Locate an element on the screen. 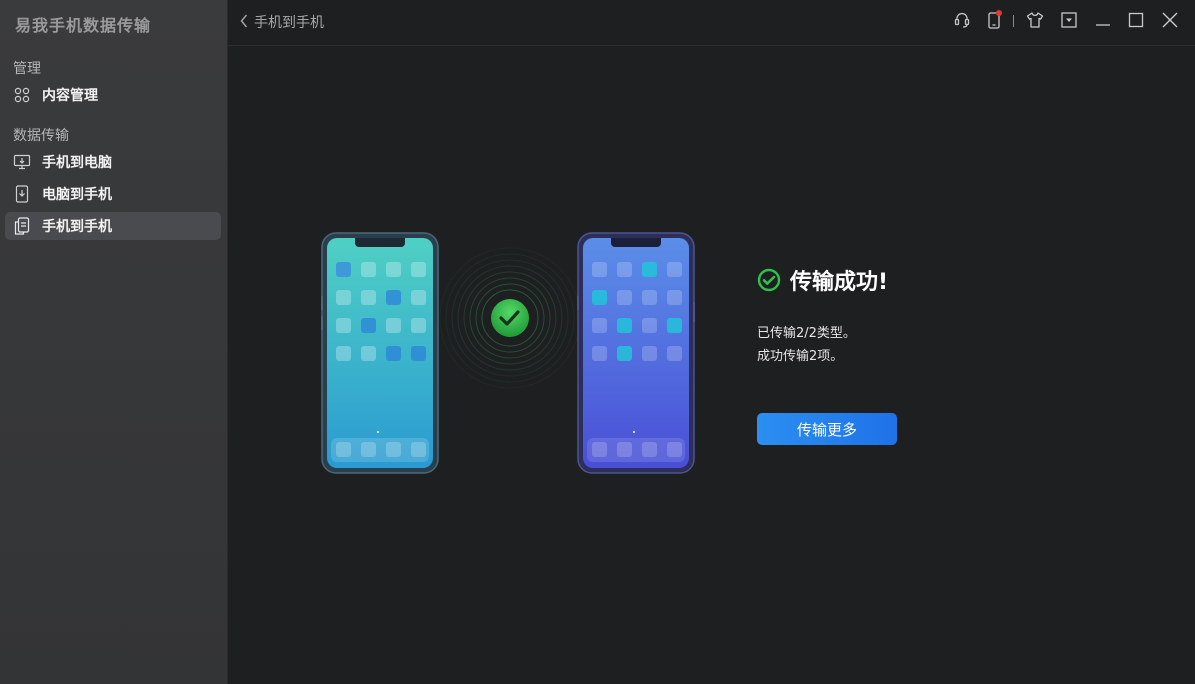 This screenshot has width=1195, height=684. success-check-circle-icon is located at coordinates (769, 280).